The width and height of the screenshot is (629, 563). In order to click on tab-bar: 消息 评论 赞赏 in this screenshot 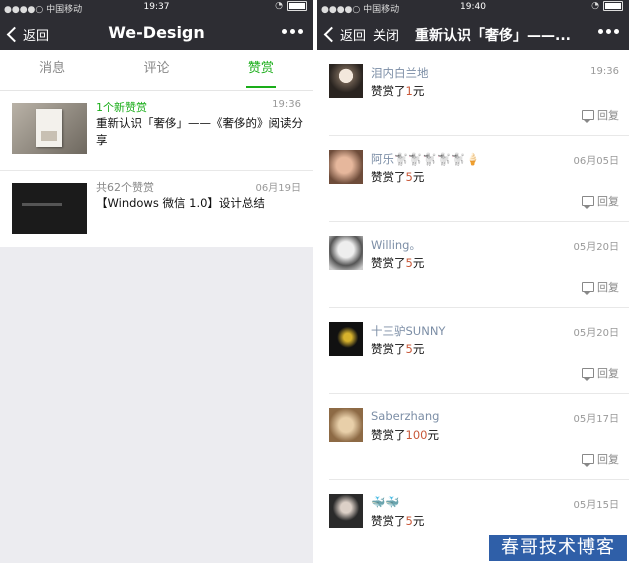, I will do `click(156, 70)`.